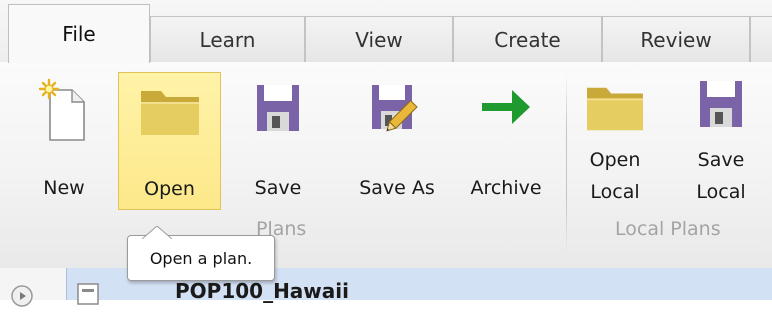  I want to click on new-button: New, so click(64, 145).